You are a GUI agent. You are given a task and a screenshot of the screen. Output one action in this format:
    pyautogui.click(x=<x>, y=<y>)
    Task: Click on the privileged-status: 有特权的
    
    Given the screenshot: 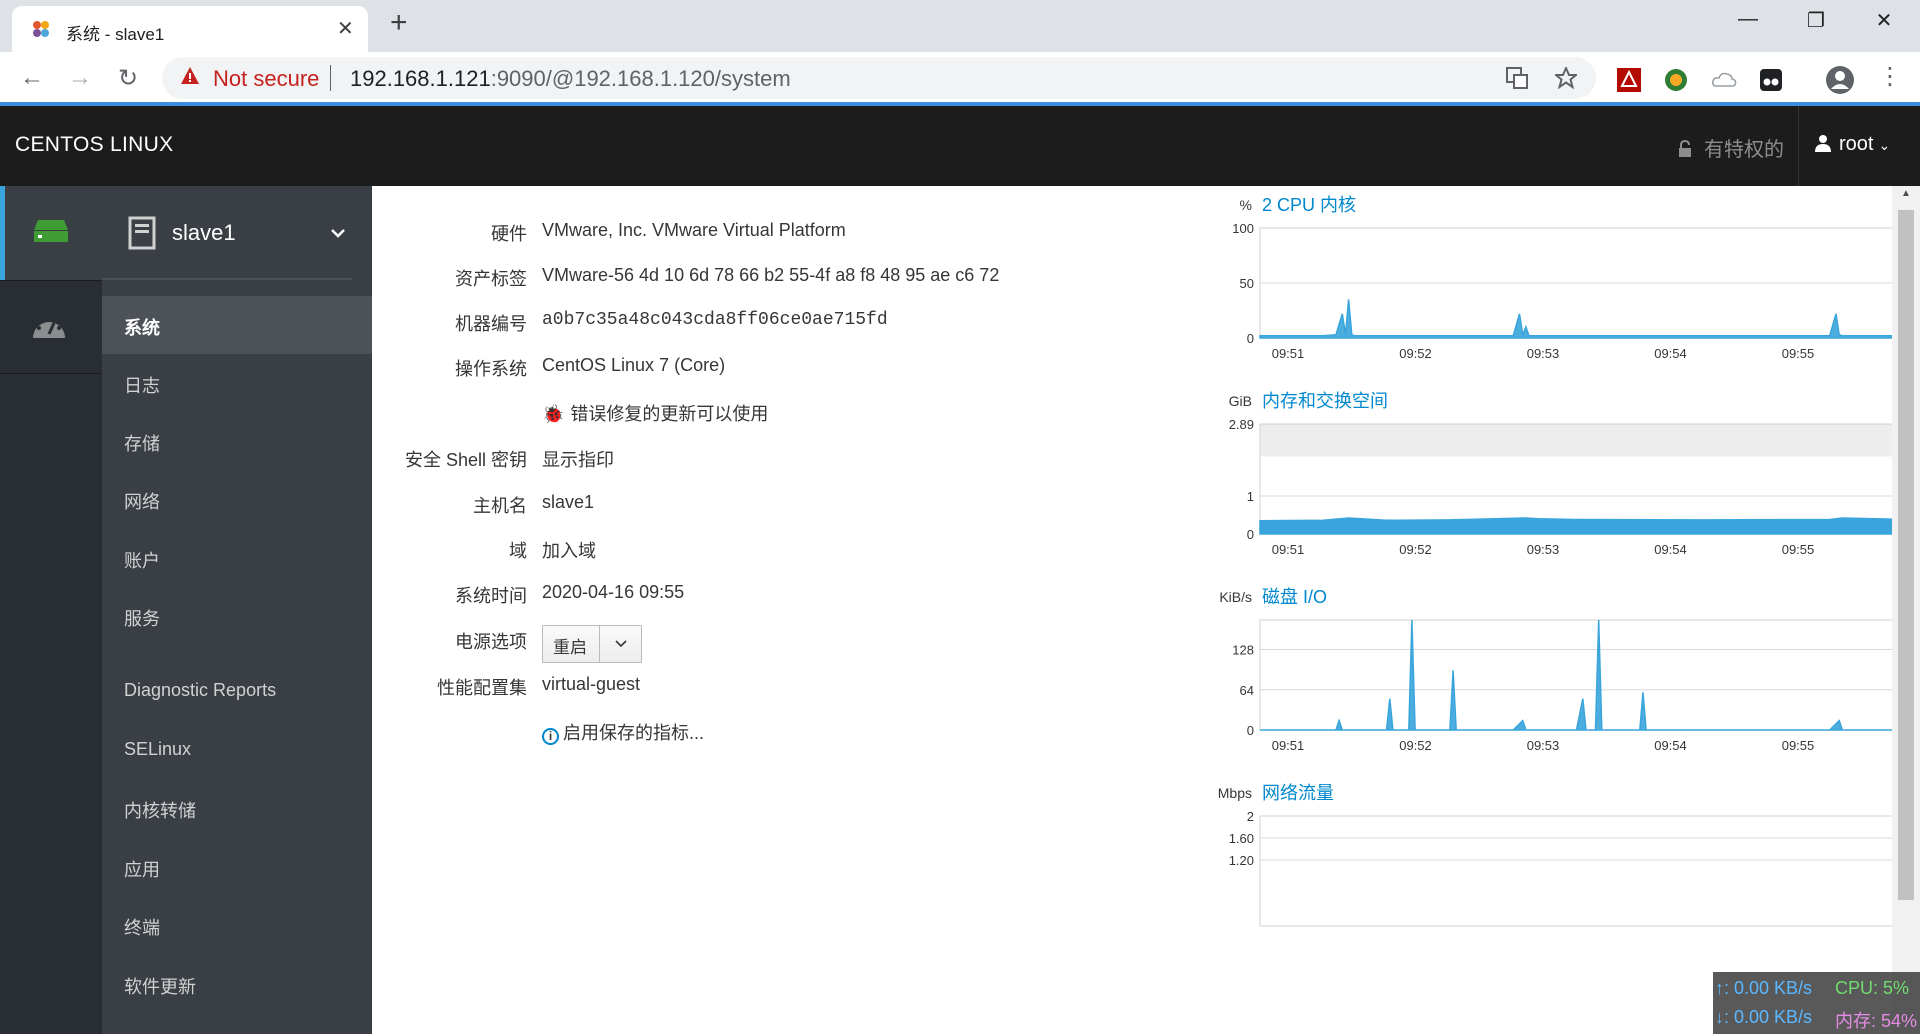 What is the action you would take?
    pyautogui.click(x=1731, y=147)
    